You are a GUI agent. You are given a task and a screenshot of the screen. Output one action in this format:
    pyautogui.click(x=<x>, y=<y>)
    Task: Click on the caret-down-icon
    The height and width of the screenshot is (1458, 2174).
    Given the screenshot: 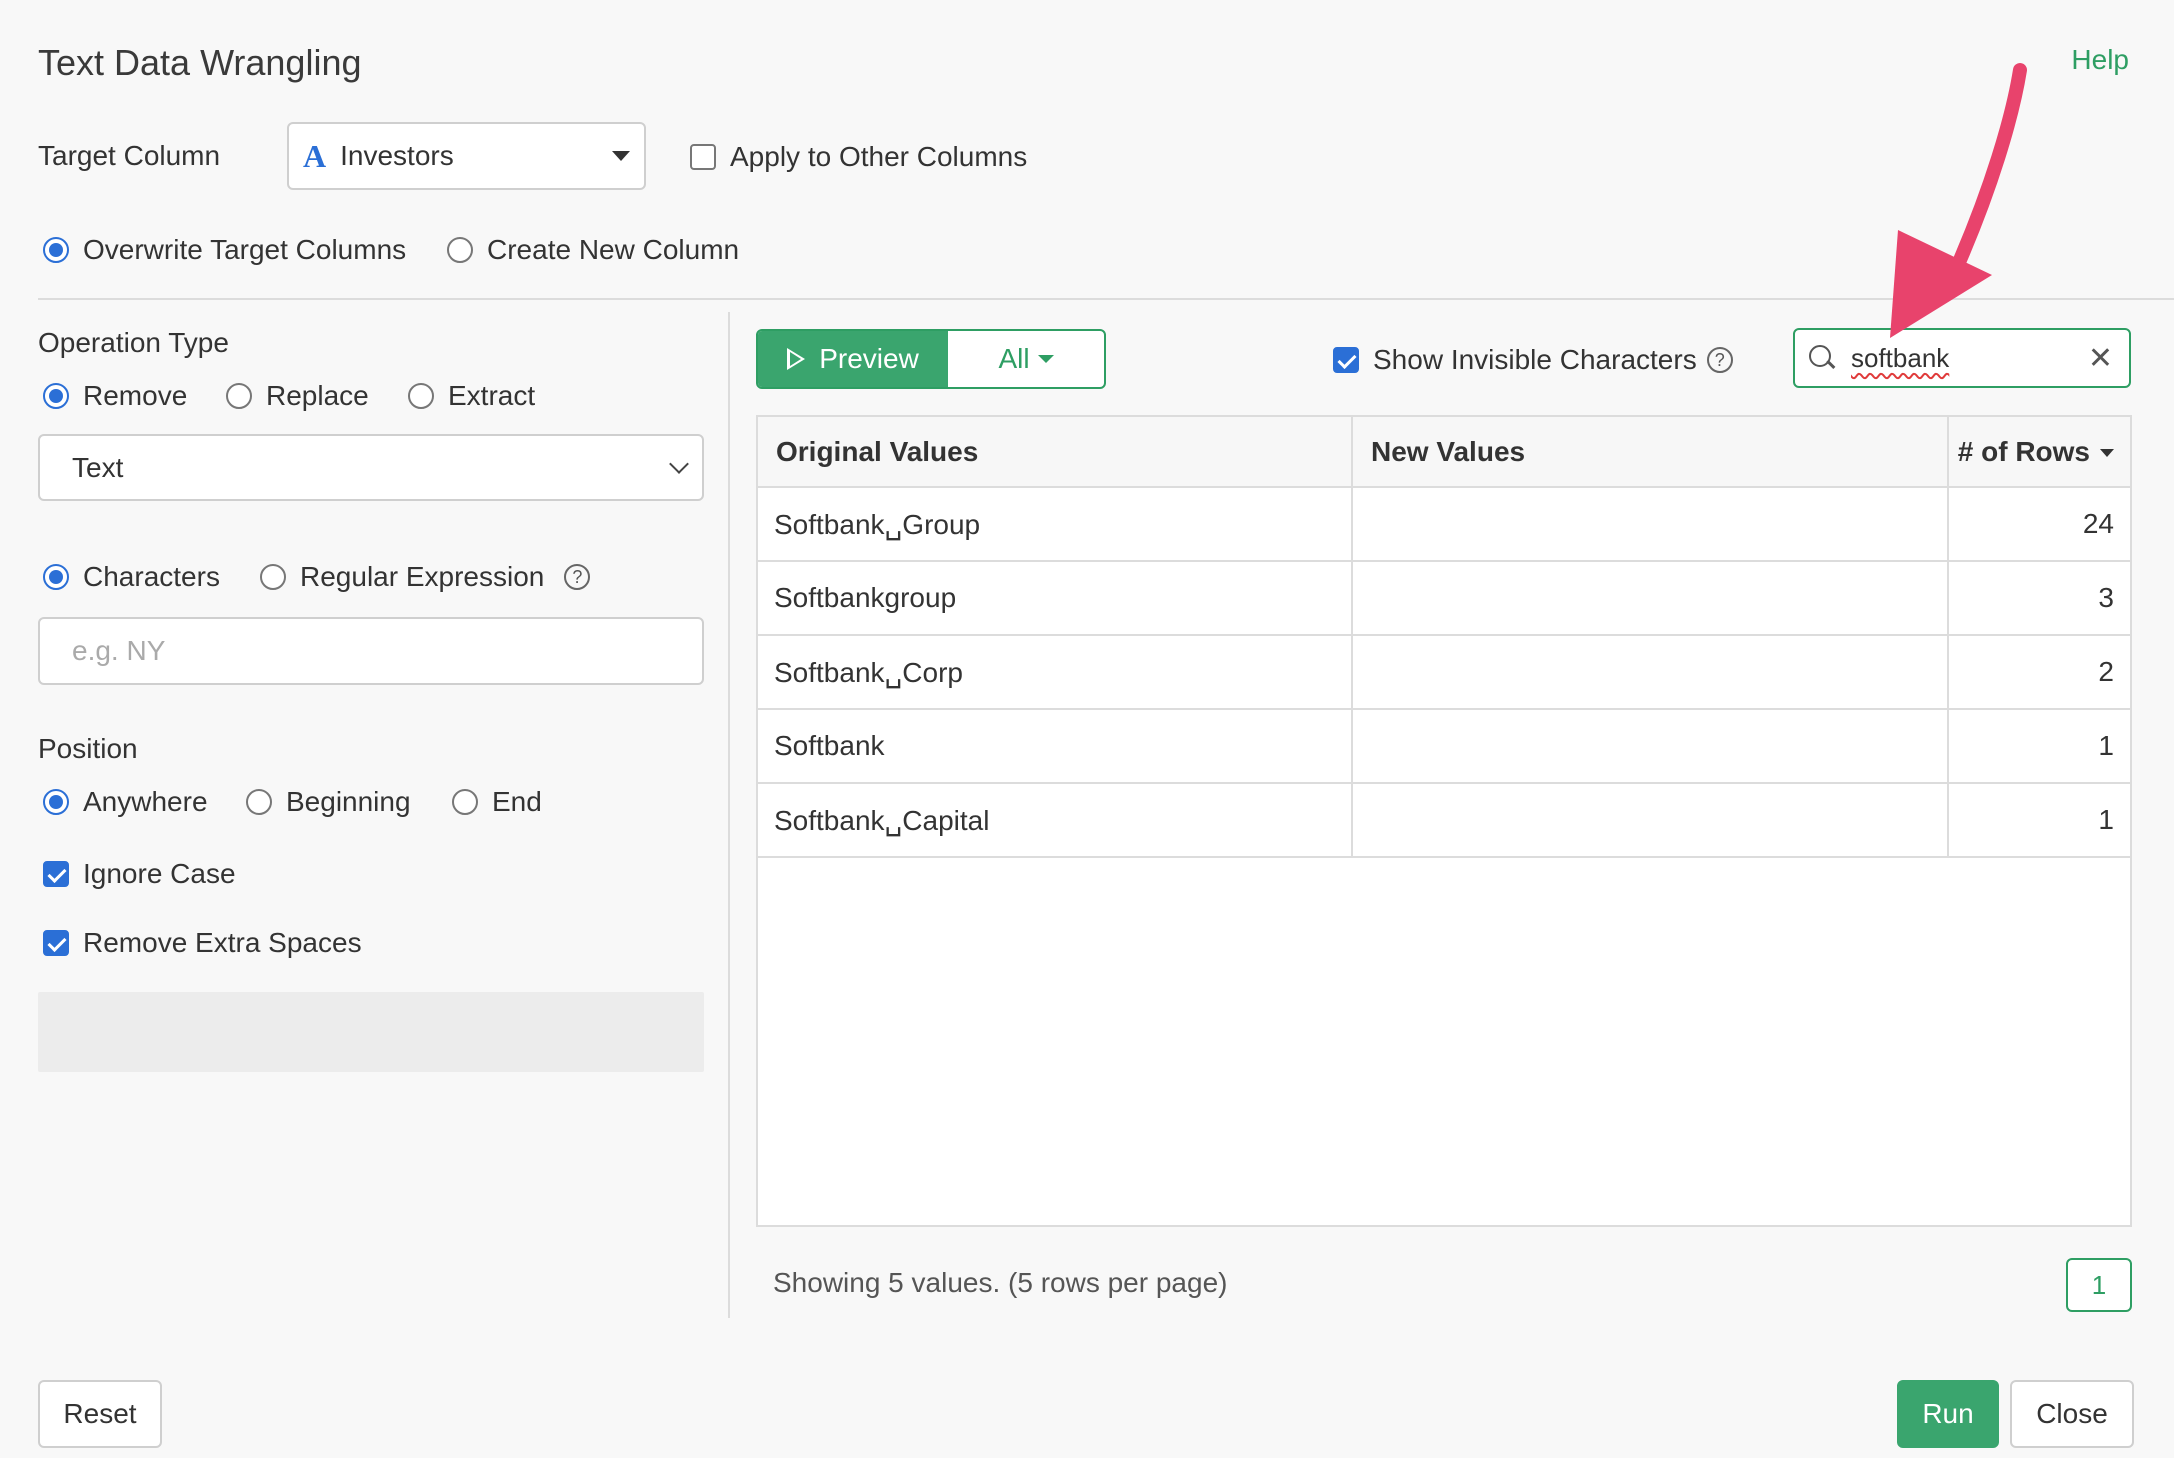 What is the action you would take?
    pyautogui.click(x=1045, y=359)
    